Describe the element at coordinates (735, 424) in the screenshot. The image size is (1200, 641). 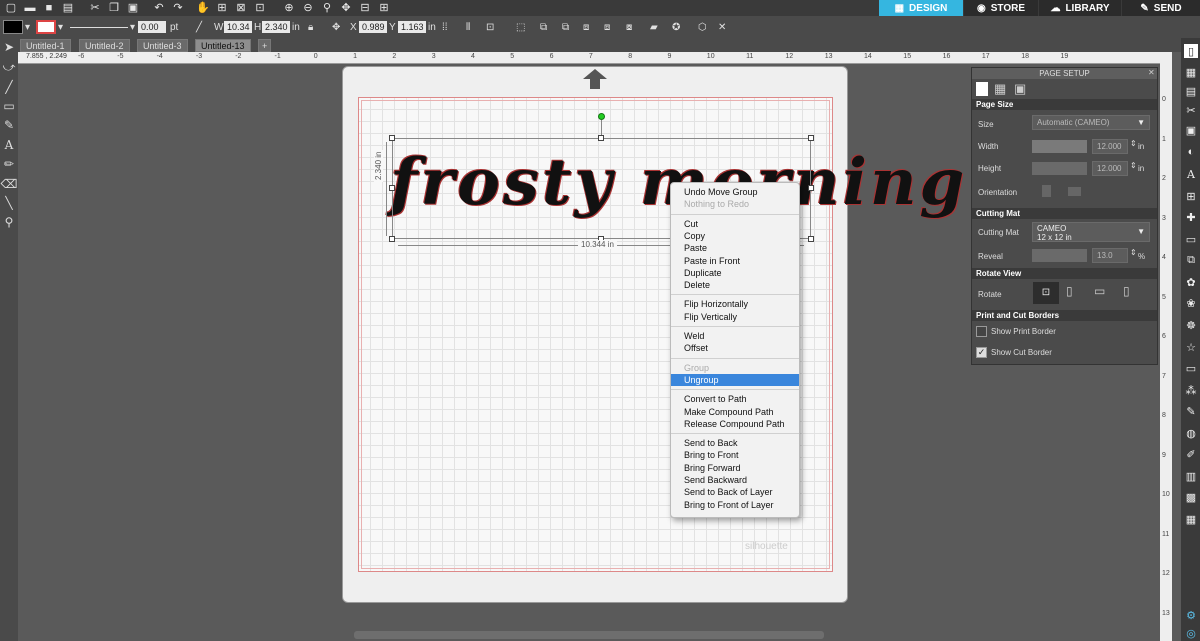
I see `menu-item-release-compound-path: Release Compound Path` at that location.